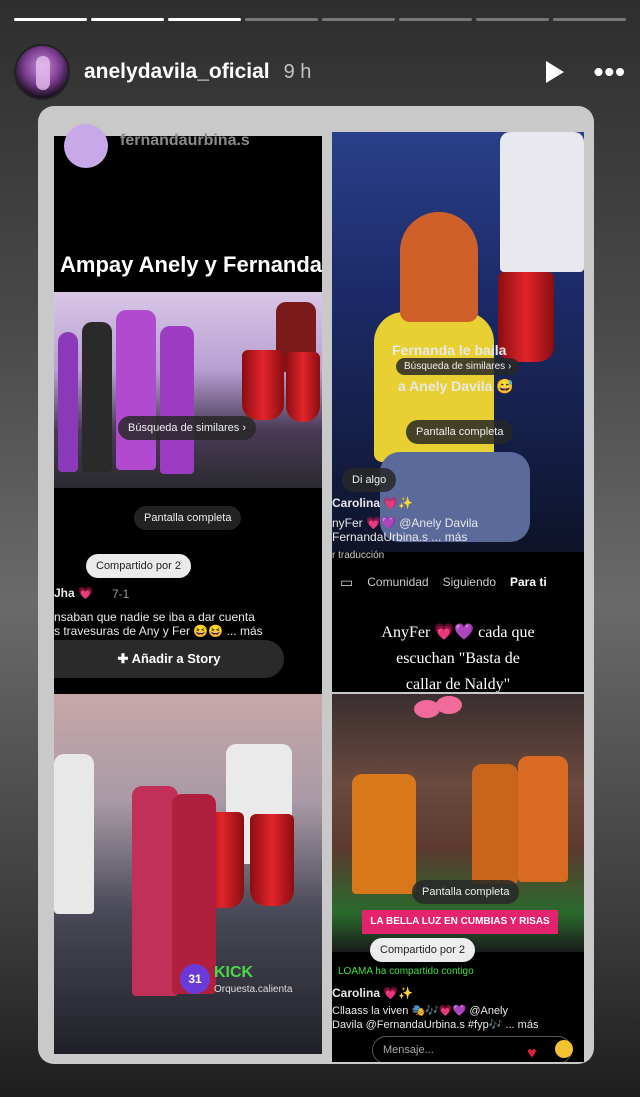 This screenshot has height=1097, width=640. Describe the element at coordinates (406, 971) in the screenshot. I see `shared-notice: LOAMA ha compartido contigo` at that location.